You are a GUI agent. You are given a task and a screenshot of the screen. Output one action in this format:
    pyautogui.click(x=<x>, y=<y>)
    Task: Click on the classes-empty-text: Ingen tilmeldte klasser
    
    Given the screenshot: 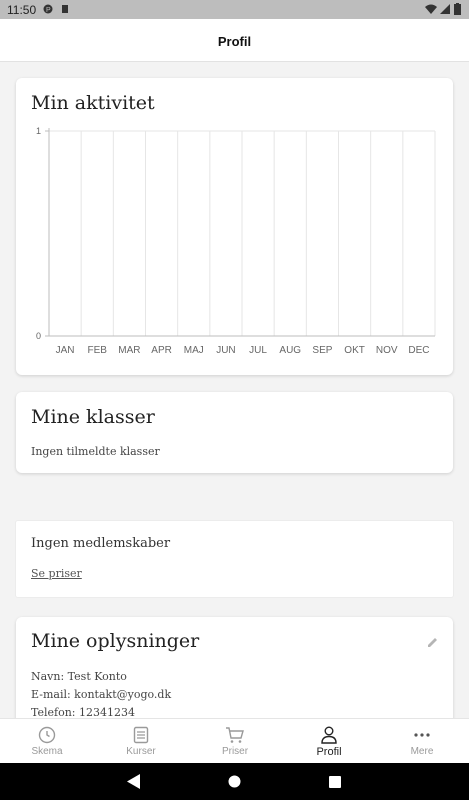 What is the action you would take?
    pyautogui.click(x=95, y=451)
    